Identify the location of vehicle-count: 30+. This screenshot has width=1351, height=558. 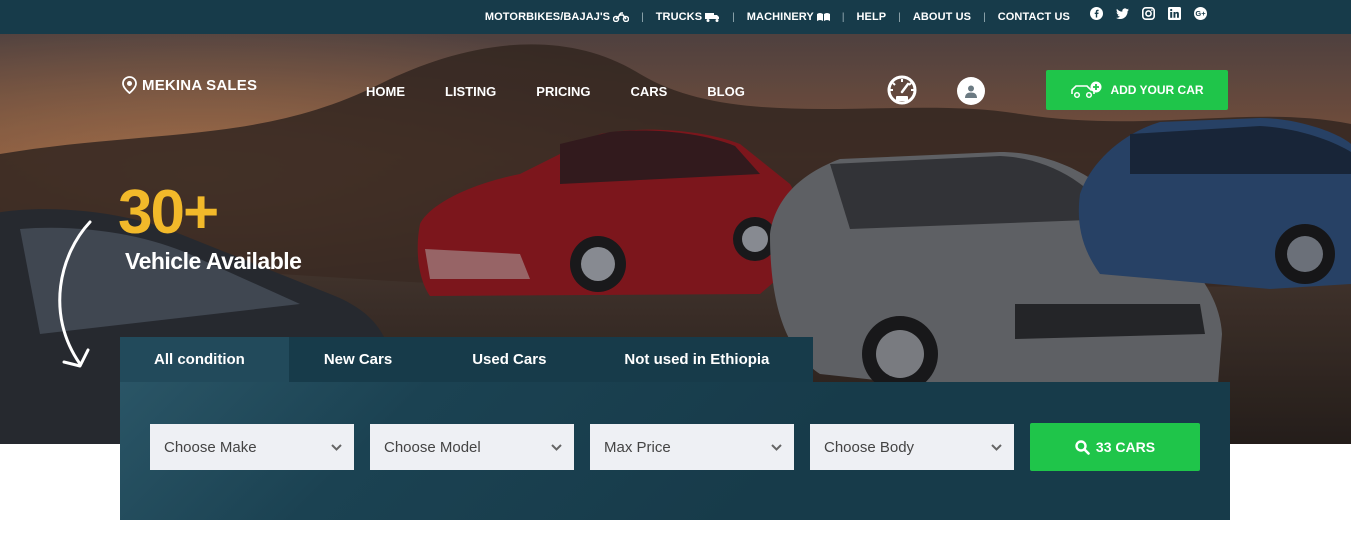
(168, 212).